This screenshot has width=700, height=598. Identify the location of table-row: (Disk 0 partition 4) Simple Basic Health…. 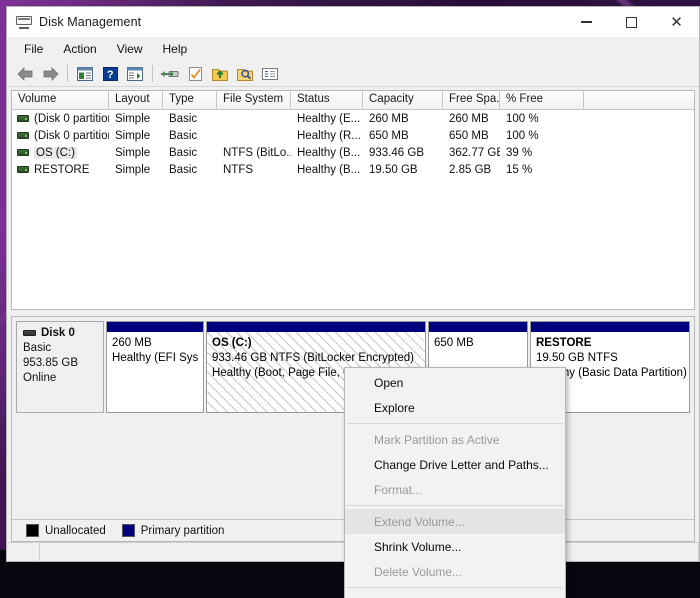
(353, 135).